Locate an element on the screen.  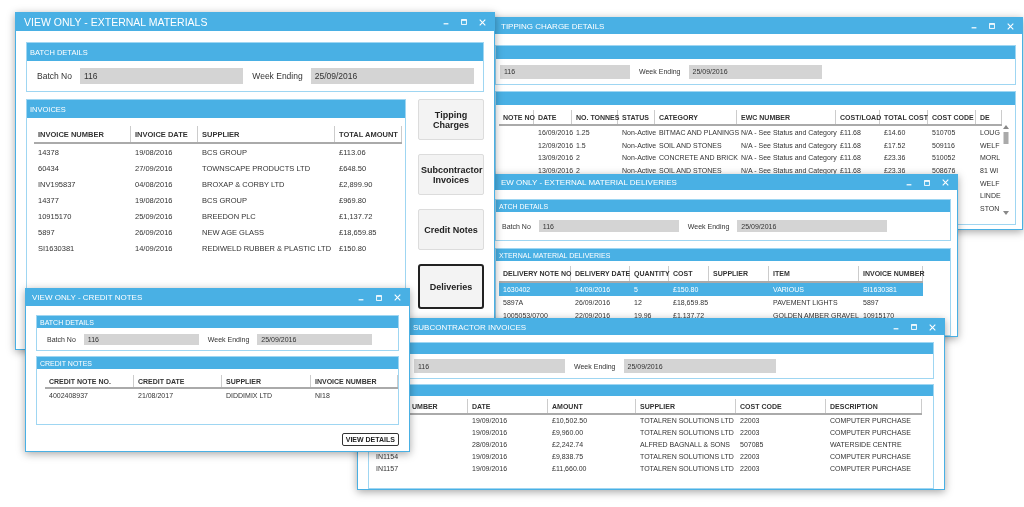
nav-button: Tipping Charges is located at coordinates (451, 119).